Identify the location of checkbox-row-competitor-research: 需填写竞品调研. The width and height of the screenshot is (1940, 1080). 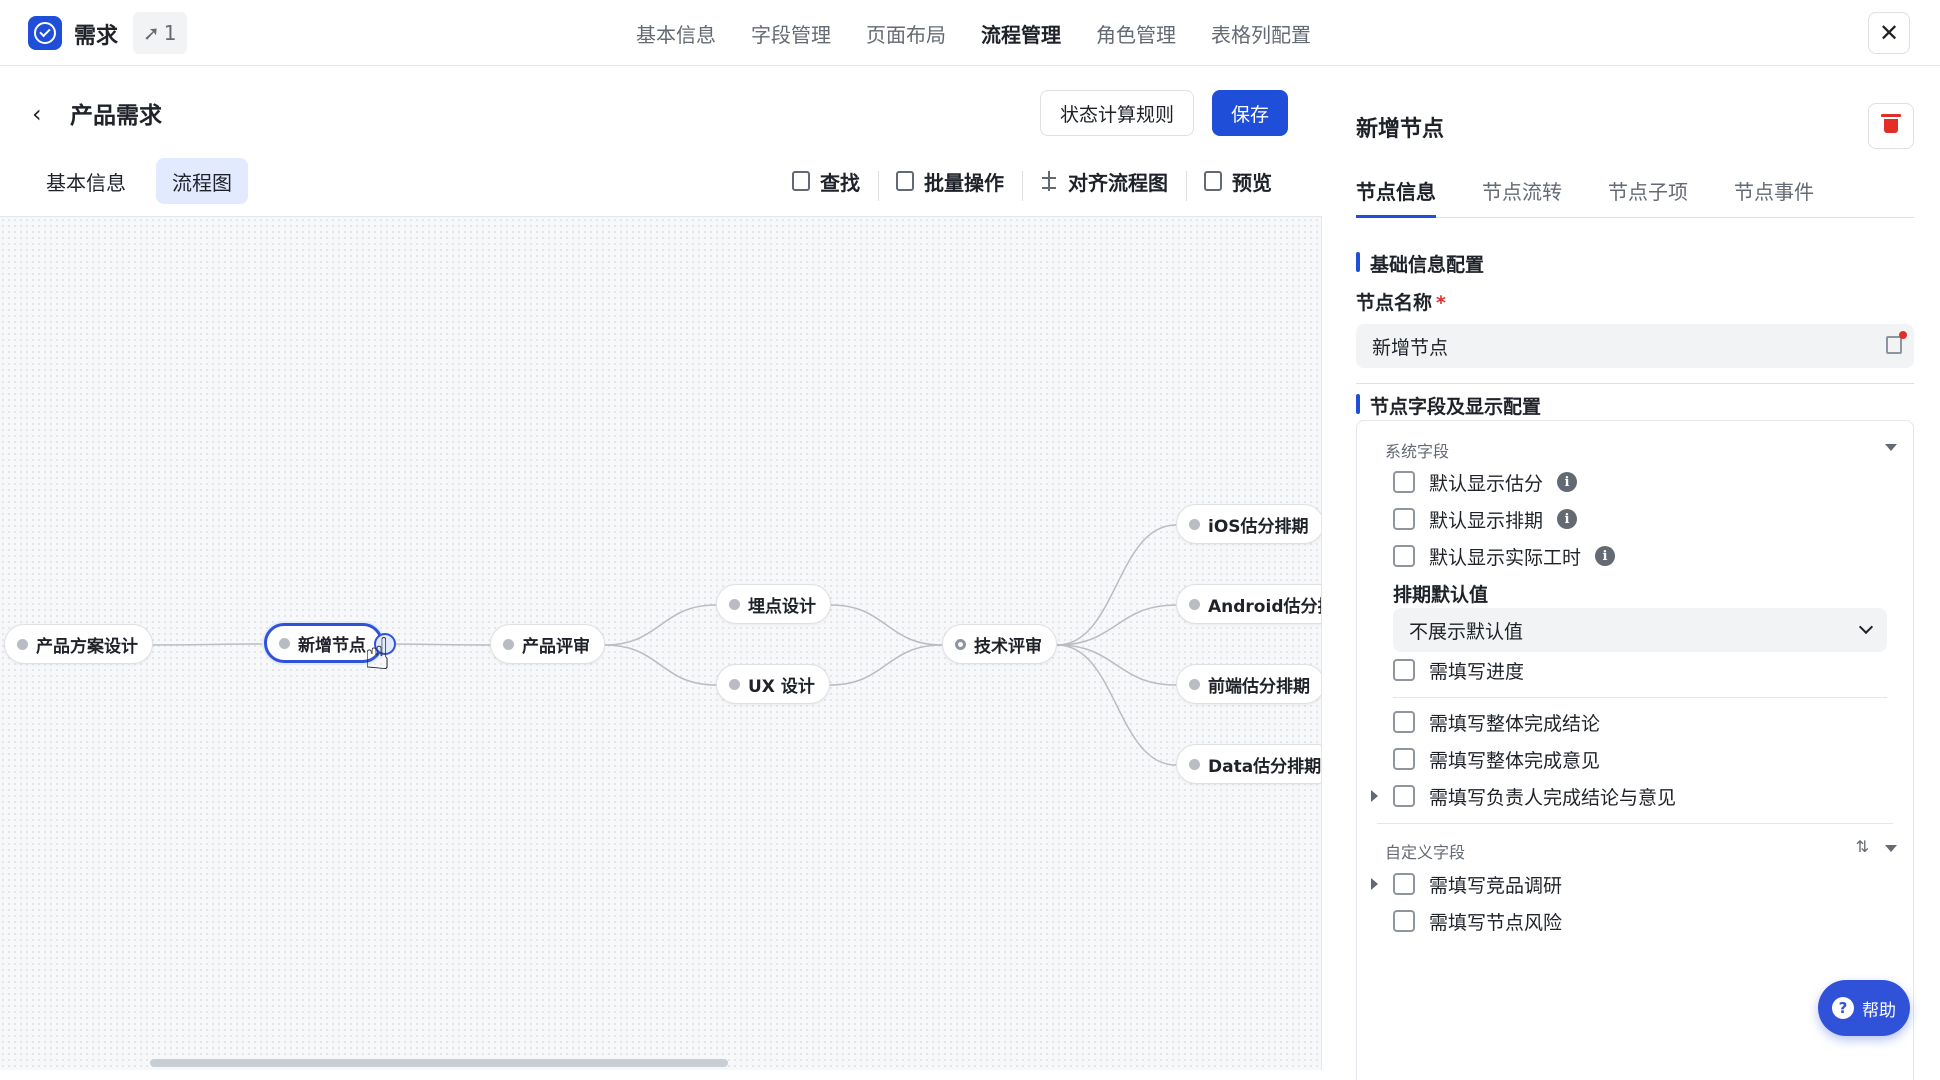
(1477, 884).